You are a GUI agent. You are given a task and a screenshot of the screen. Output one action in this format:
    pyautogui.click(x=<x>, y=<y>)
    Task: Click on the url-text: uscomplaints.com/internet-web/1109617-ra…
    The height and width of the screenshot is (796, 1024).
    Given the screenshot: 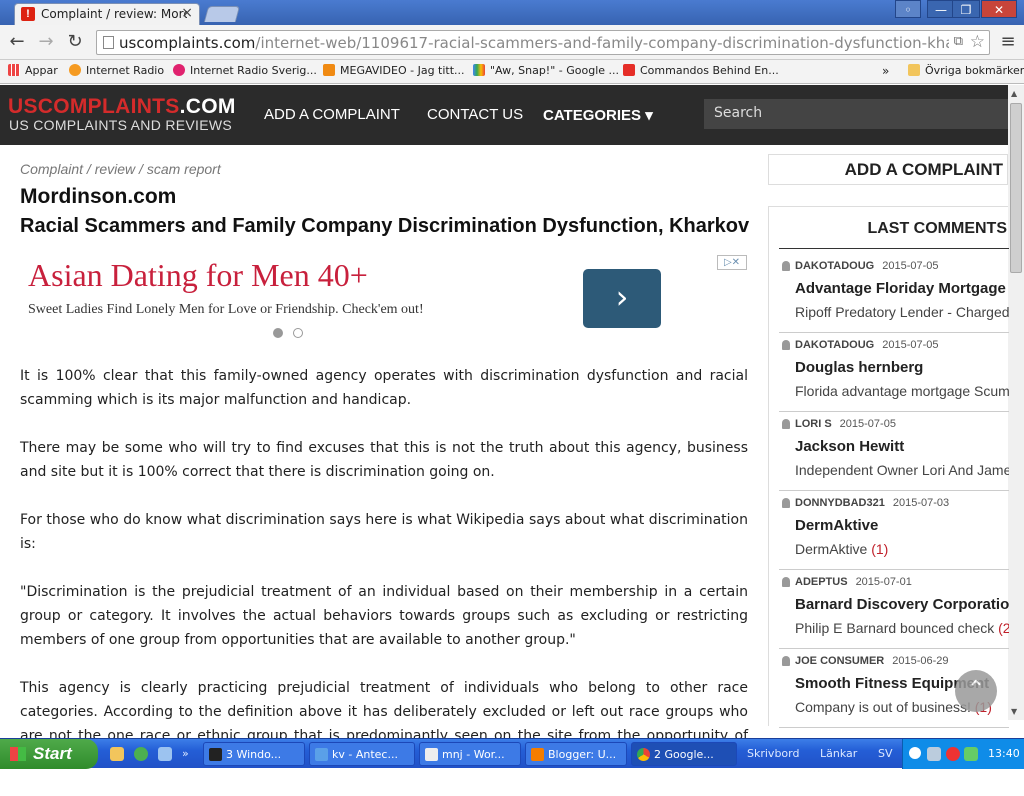 What is the action you would take?
    pyautogui.click(x=534, y=43)
    